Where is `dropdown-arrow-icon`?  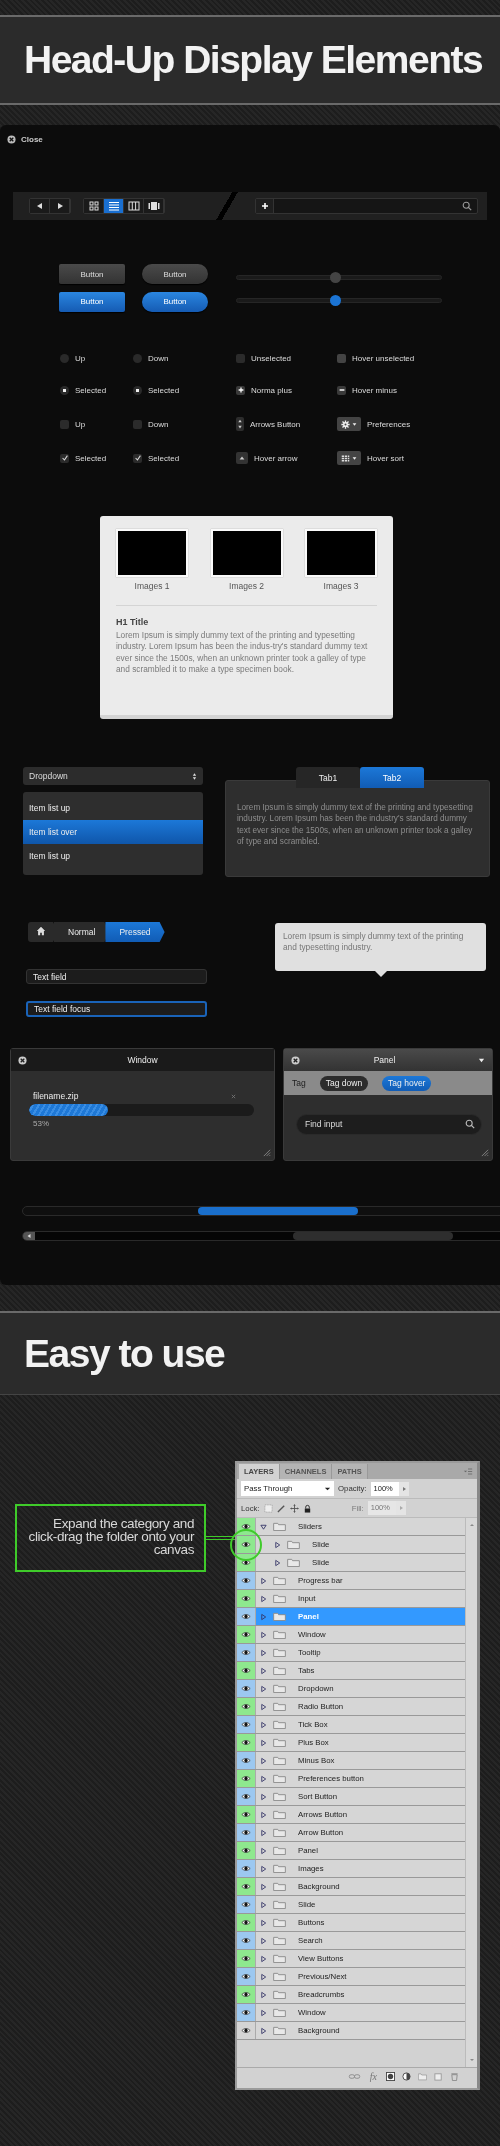 dropdown-arrow-icon is located at coordinates (481, 1060).